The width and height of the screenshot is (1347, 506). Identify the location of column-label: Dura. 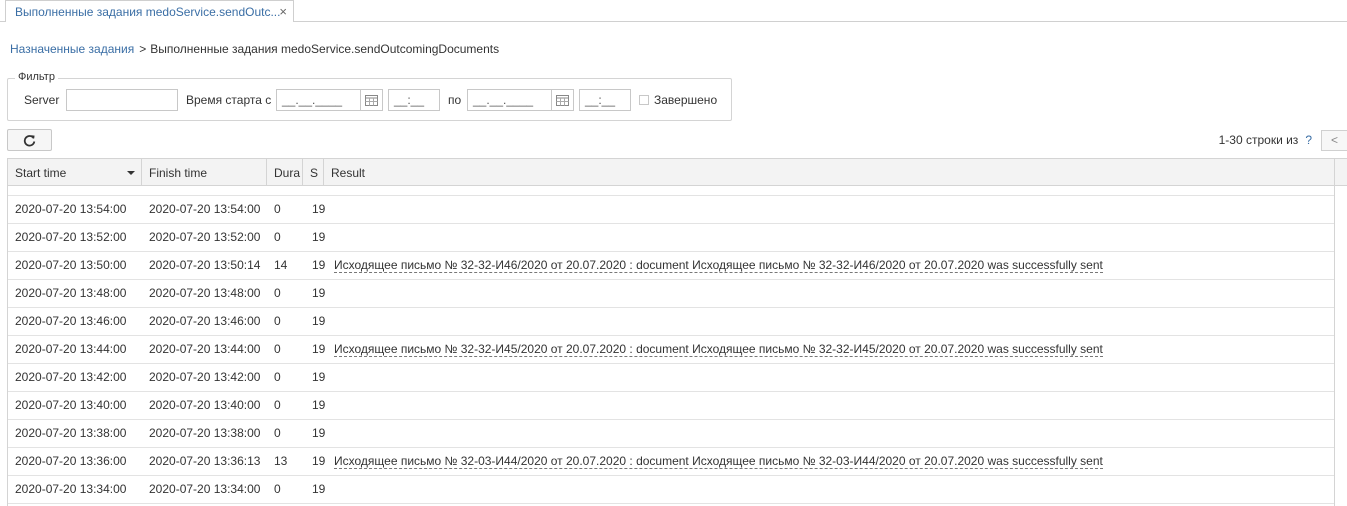
(287, 173).